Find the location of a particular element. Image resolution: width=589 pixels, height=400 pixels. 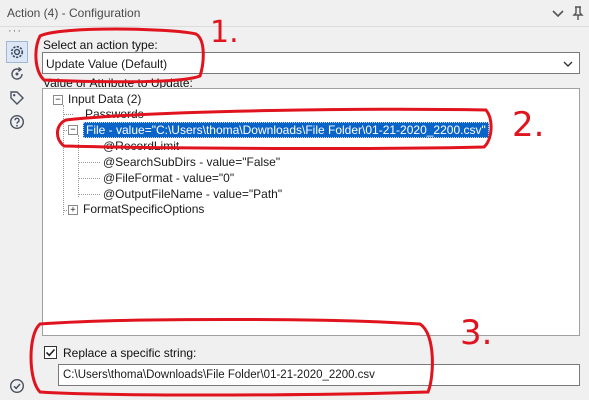

replace-string-checkbox is located at coordinates (50, 352).